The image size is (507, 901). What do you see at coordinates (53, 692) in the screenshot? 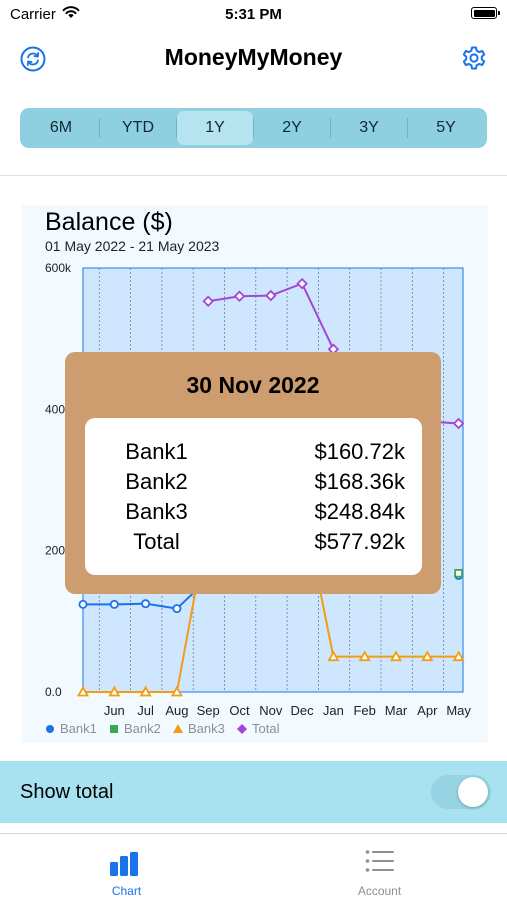
I see `y-tick-label: 0.0` at bounding box center [53, 692].